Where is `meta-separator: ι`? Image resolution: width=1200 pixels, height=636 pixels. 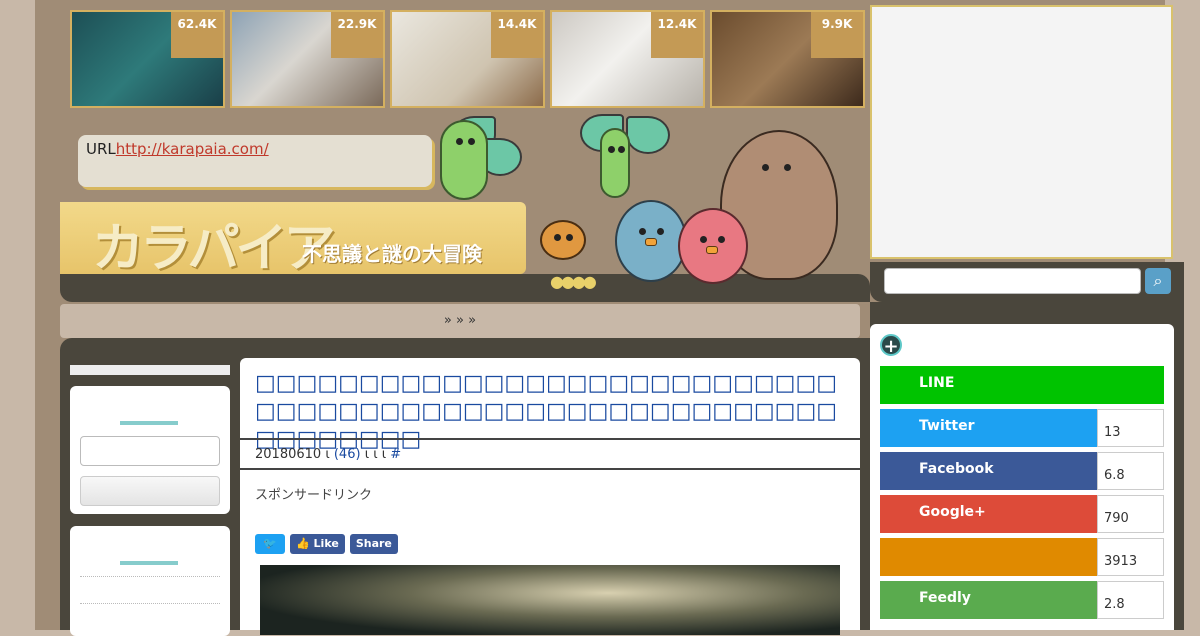
meta-separator: ι is located at coordinates (327, 454).